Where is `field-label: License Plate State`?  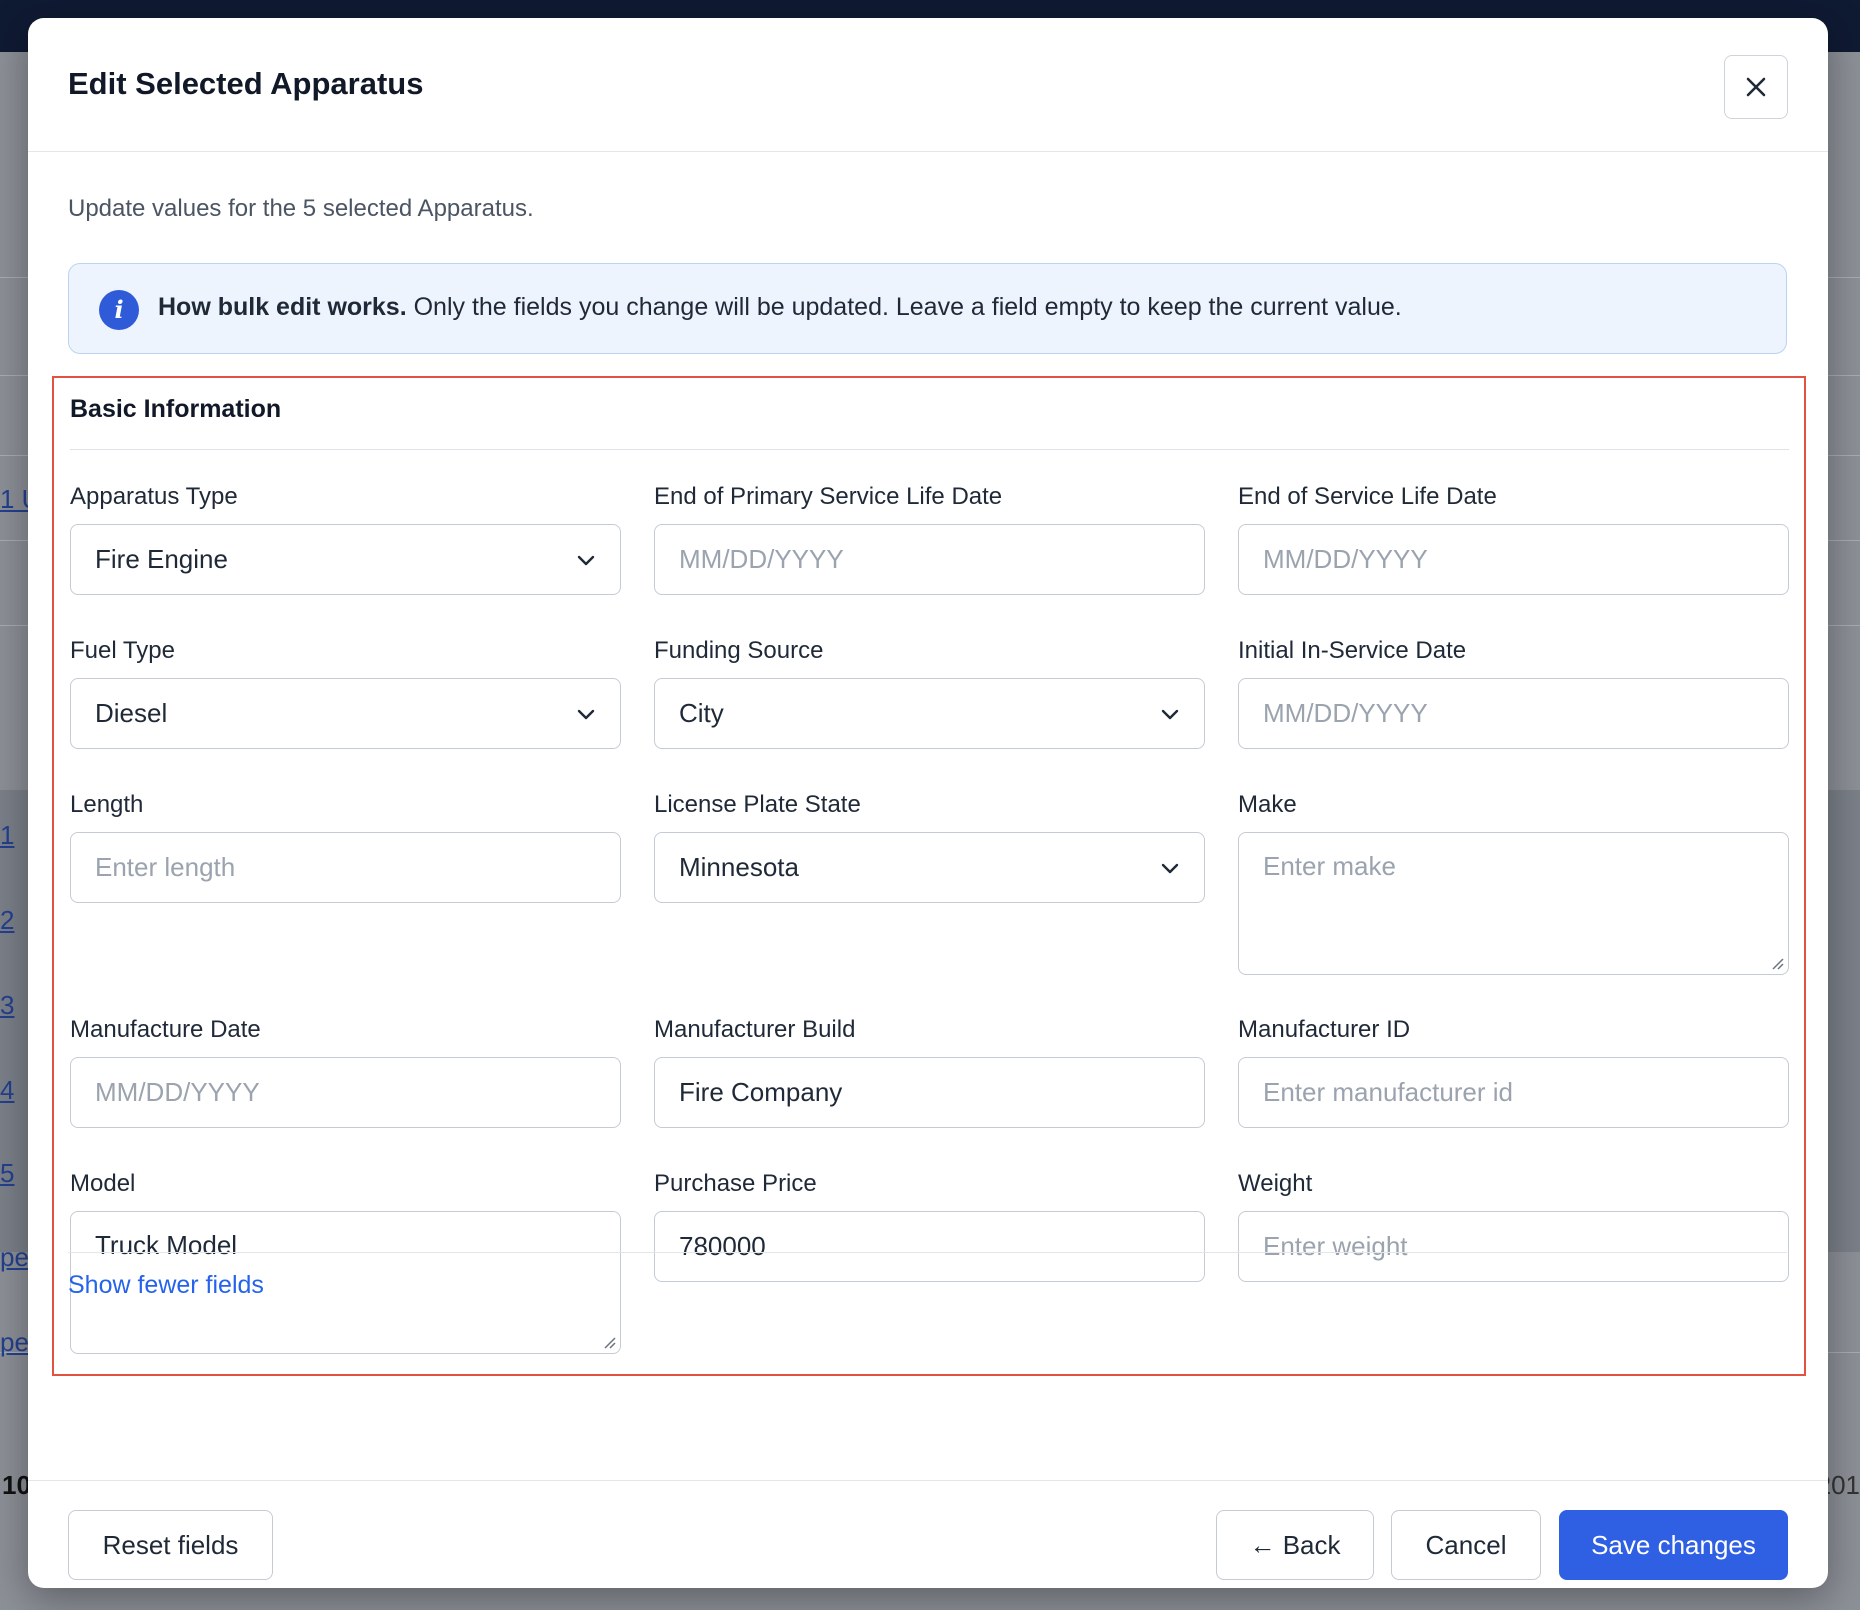
field-label: License Plate State is located at coordinates (757, 804).